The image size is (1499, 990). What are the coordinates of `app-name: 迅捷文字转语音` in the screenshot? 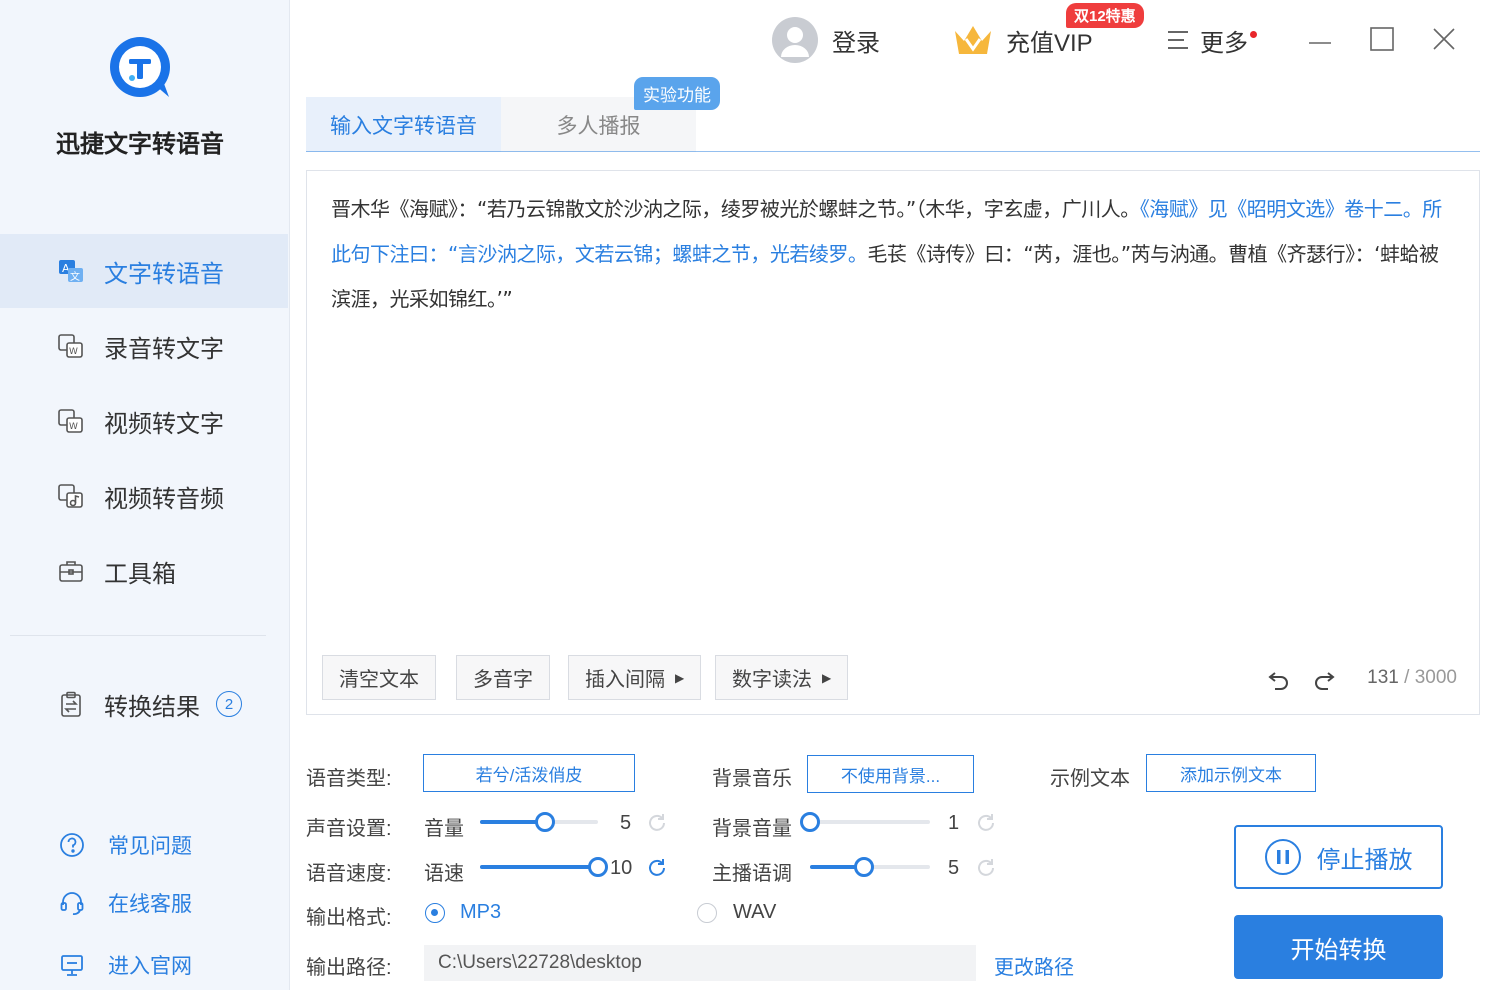 It's located at (140, 144).